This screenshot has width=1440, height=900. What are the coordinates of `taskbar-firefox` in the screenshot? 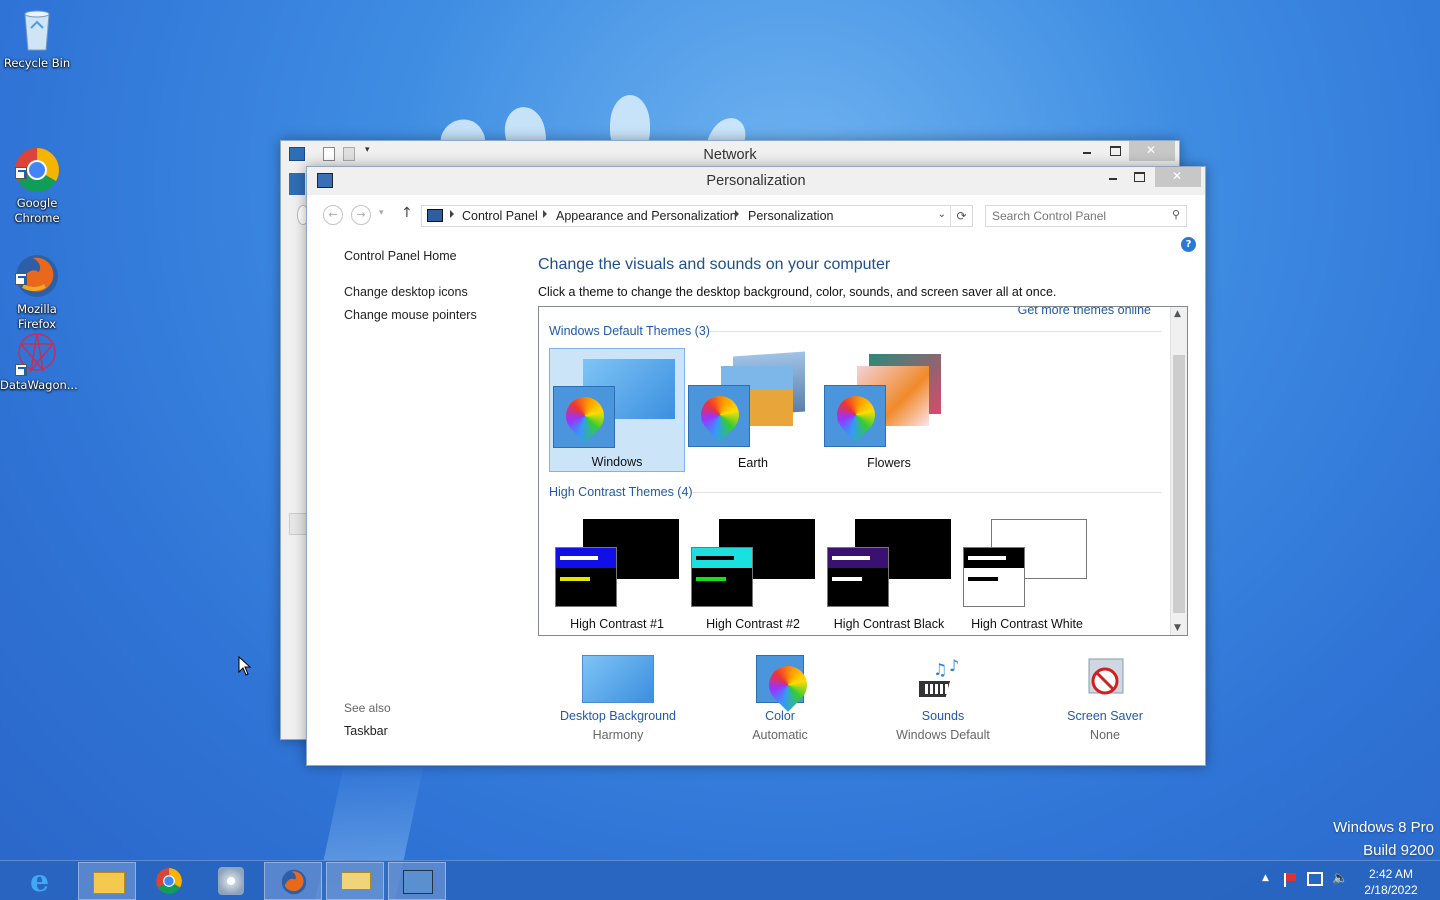 It's located at (293, 881).